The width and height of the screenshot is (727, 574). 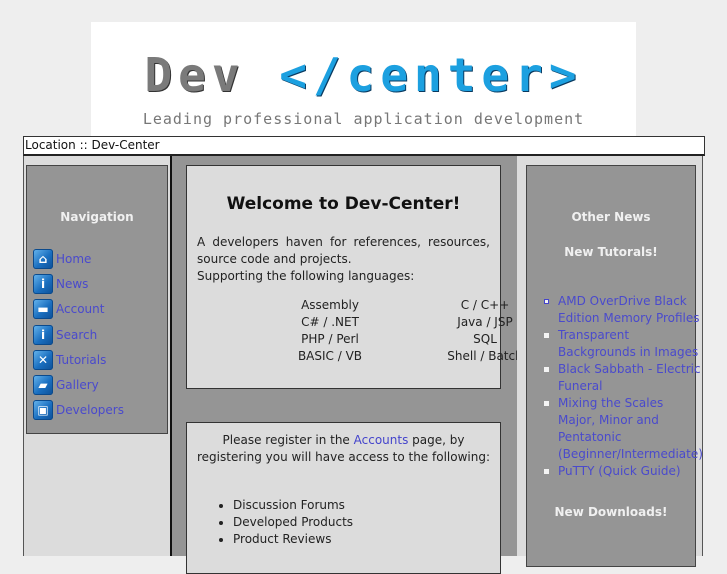 I want to click on tutorial-link: PuTTY (Quick Guide), so click(x=619, y=471).